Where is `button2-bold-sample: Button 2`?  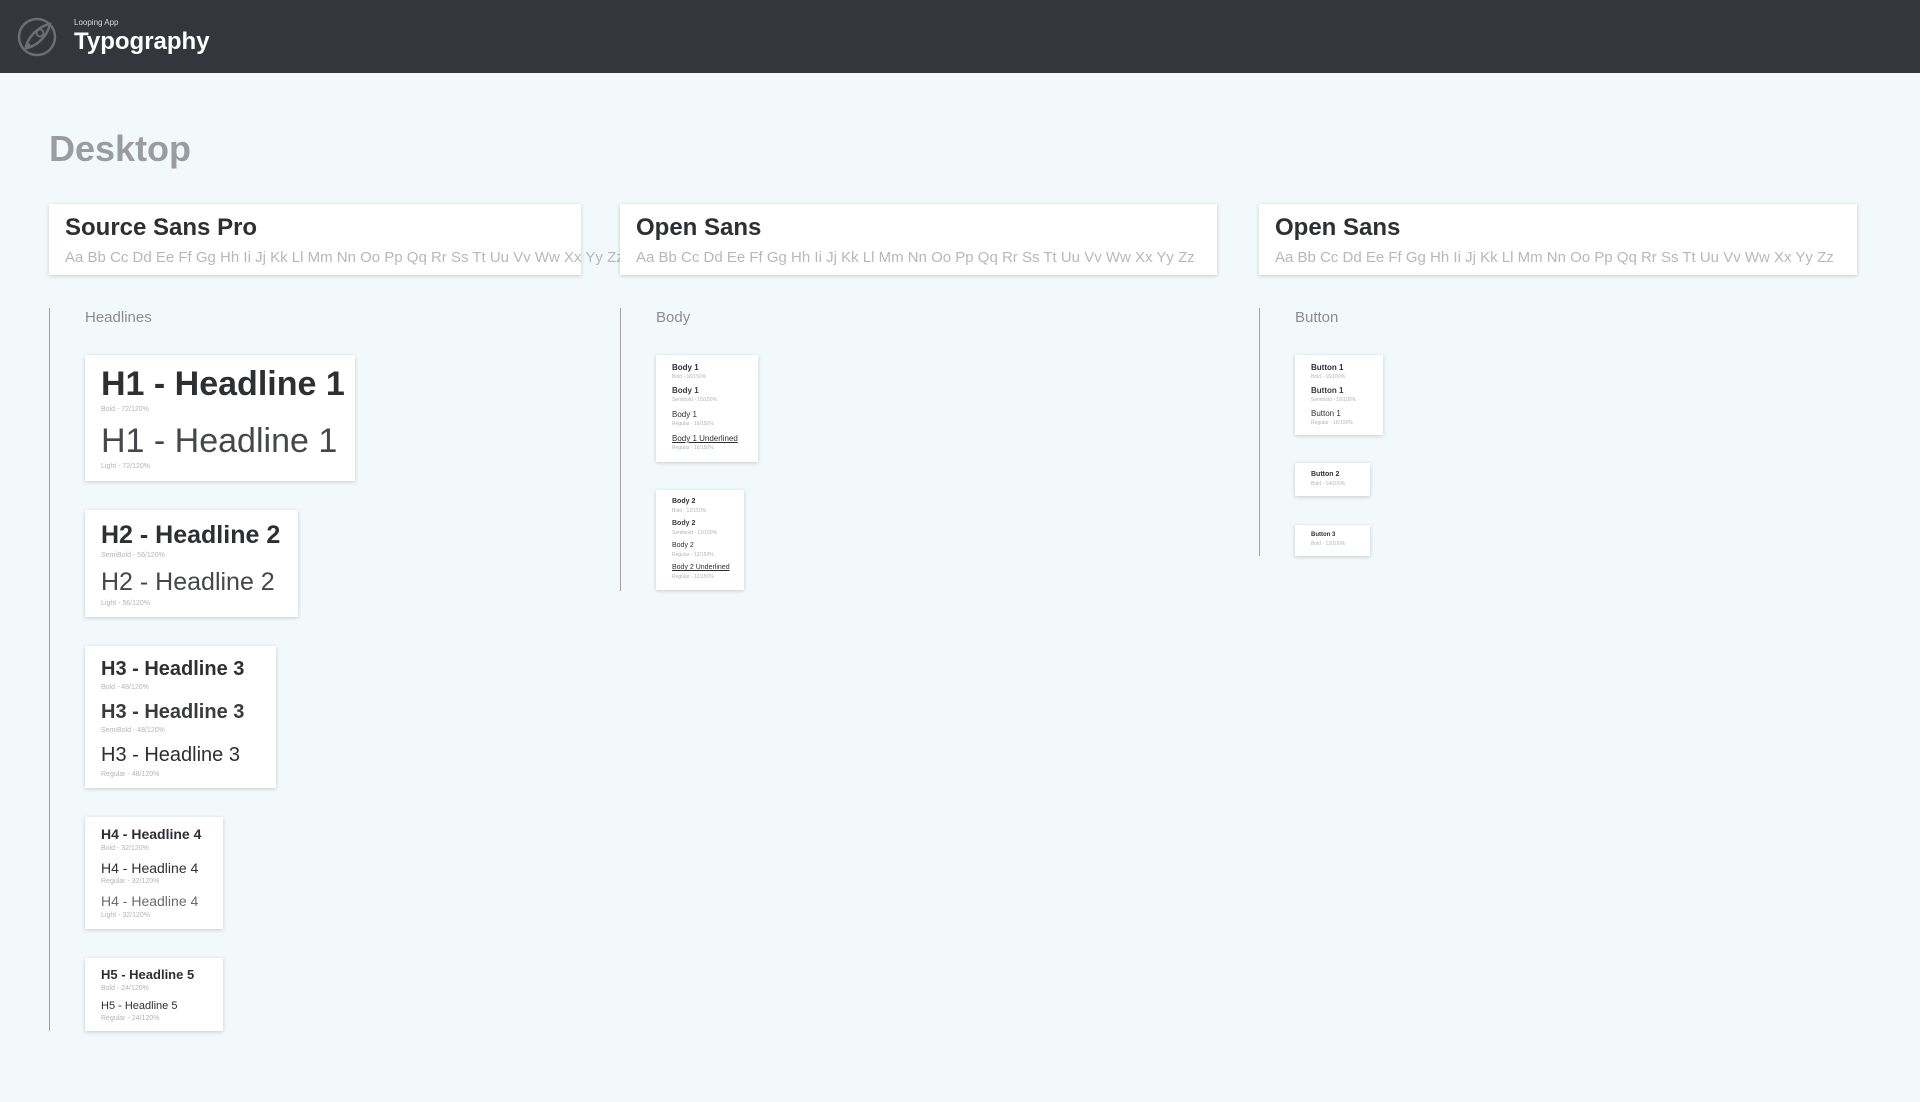 button2-bold-sample: Button 2 is located at coordinates (1325, 474).